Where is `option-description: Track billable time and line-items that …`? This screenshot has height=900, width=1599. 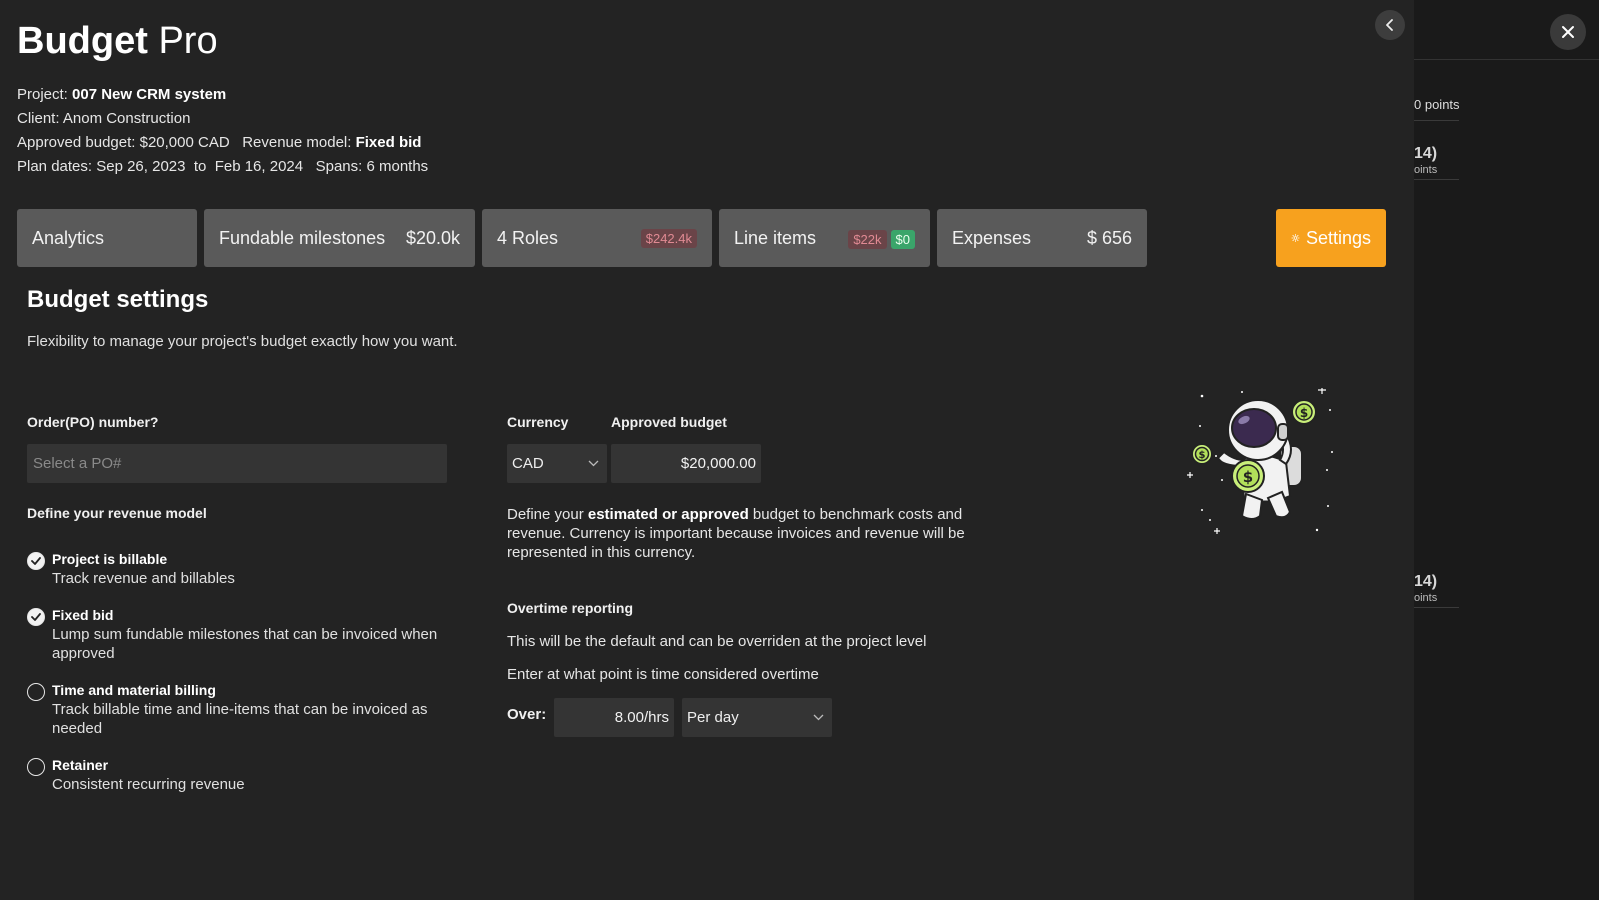 option-description: Track billable time and line-items that … is located at coordinates (240, 719).